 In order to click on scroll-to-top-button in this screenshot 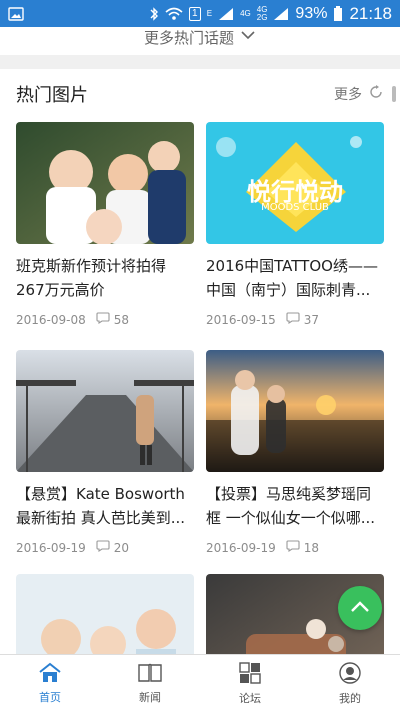, I will do `click(360, 608)`.